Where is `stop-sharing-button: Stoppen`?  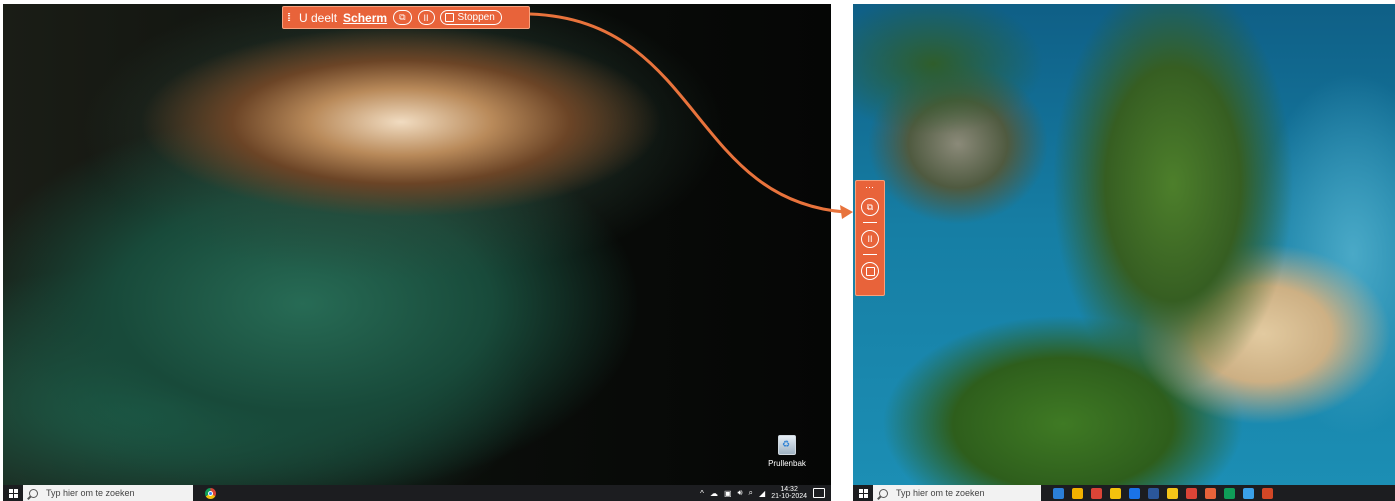 stop-sharing-button: Stoppen is located at coordinates (470, 17).